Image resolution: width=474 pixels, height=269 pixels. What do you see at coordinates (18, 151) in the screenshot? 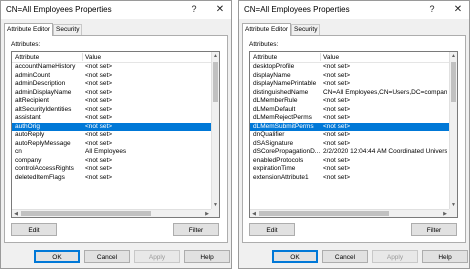
I see `attribute-name-cell: cn` at bounding box center [18, 151].